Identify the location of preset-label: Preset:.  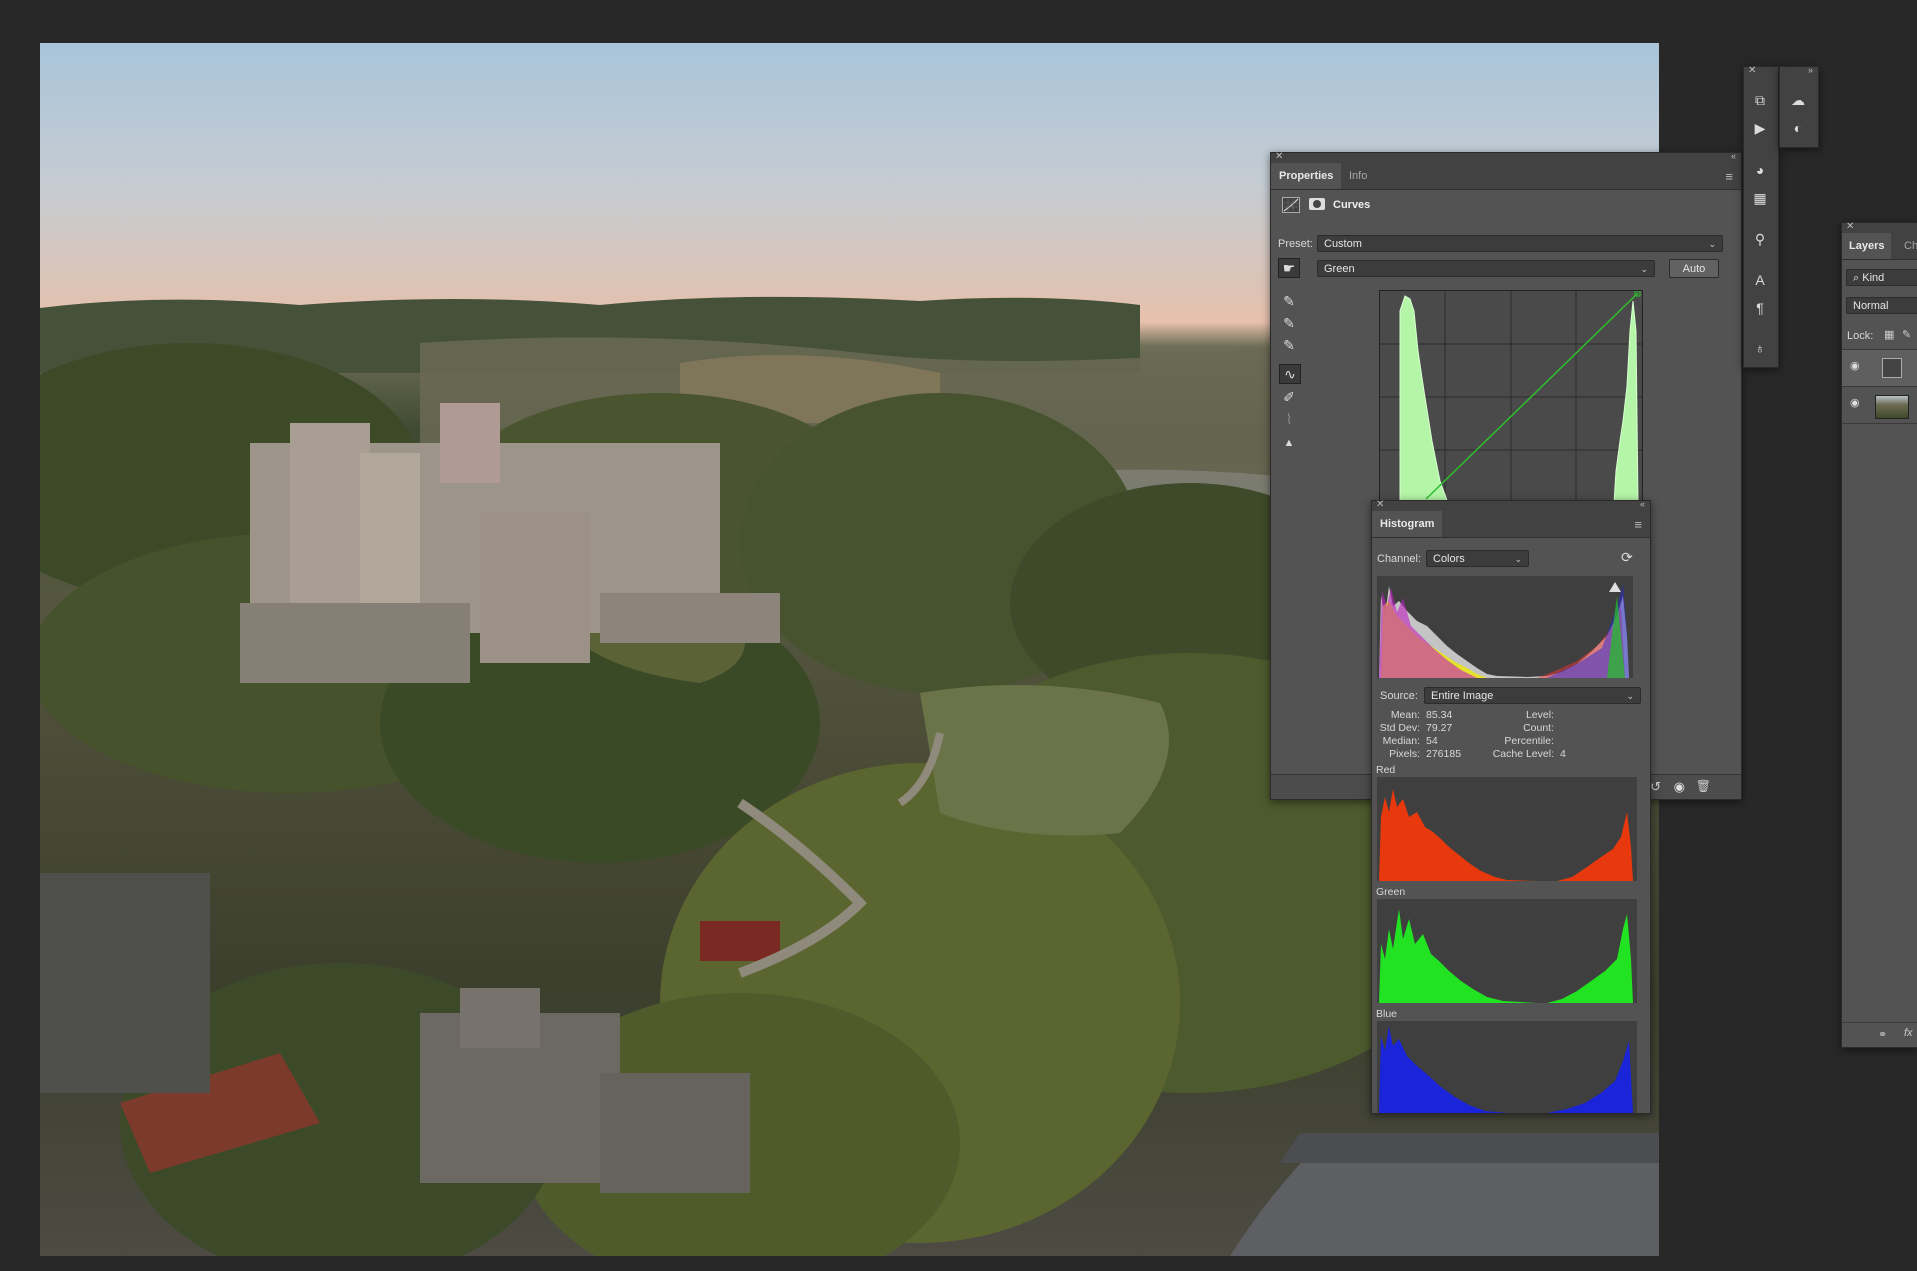
(1295, 244).